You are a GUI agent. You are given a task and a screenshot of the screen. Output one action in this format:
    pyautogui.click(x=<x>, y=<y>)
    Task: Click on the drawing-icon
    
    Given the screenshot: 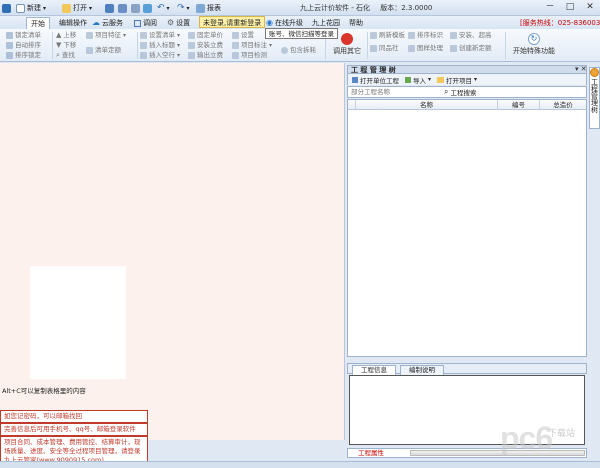 What is the action you would take?
    pyautogui.click(x=411, y=48)
    